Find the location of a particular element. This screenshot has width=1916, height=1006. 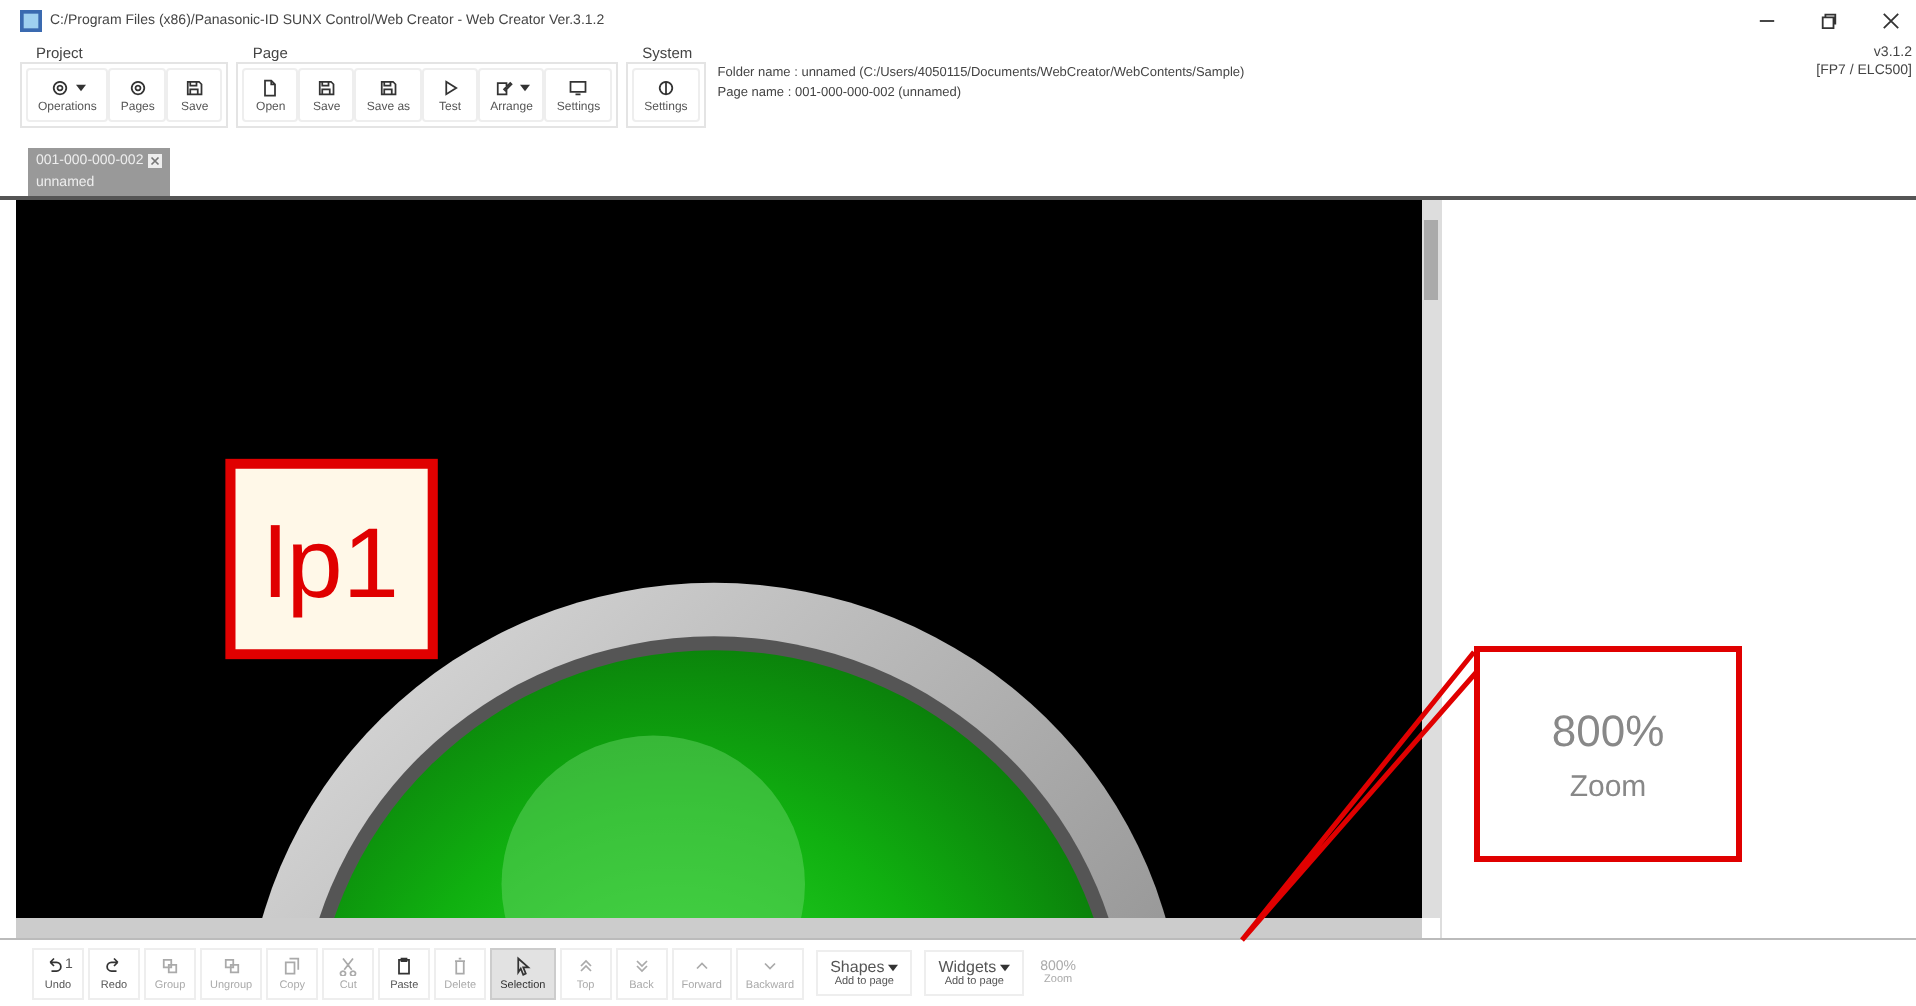

double-up-icon is located at coordinates (585, 965).